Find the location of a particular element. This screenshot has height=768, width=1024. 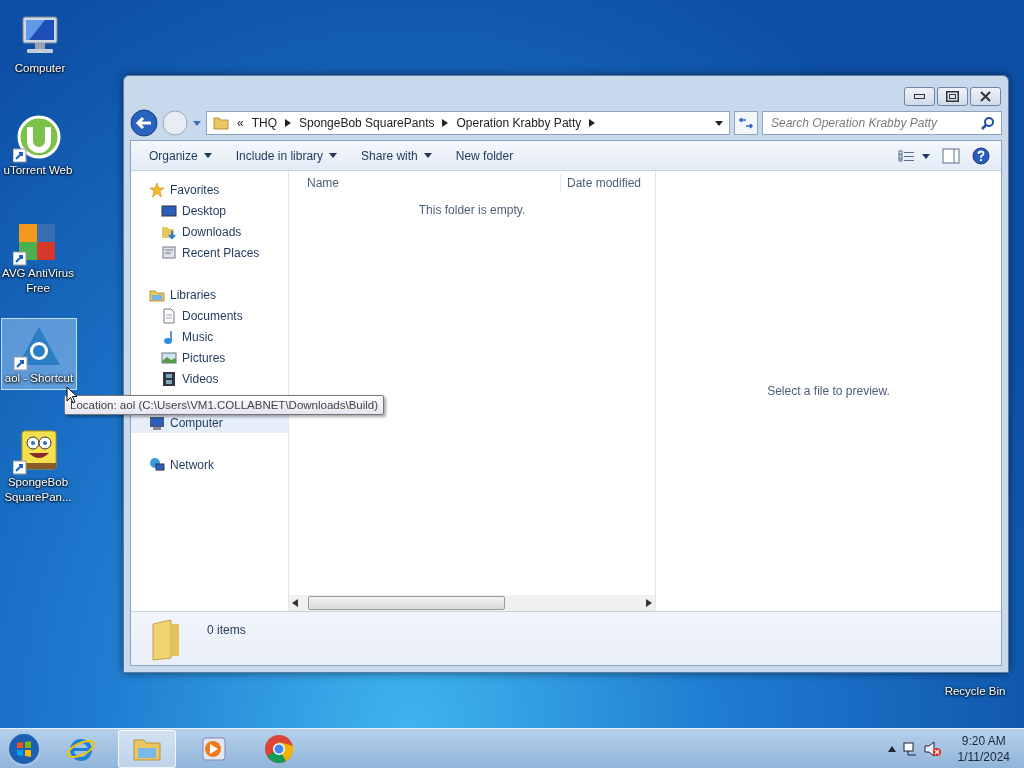

toolbar-button: Organize is located at coordinates (180, 155).